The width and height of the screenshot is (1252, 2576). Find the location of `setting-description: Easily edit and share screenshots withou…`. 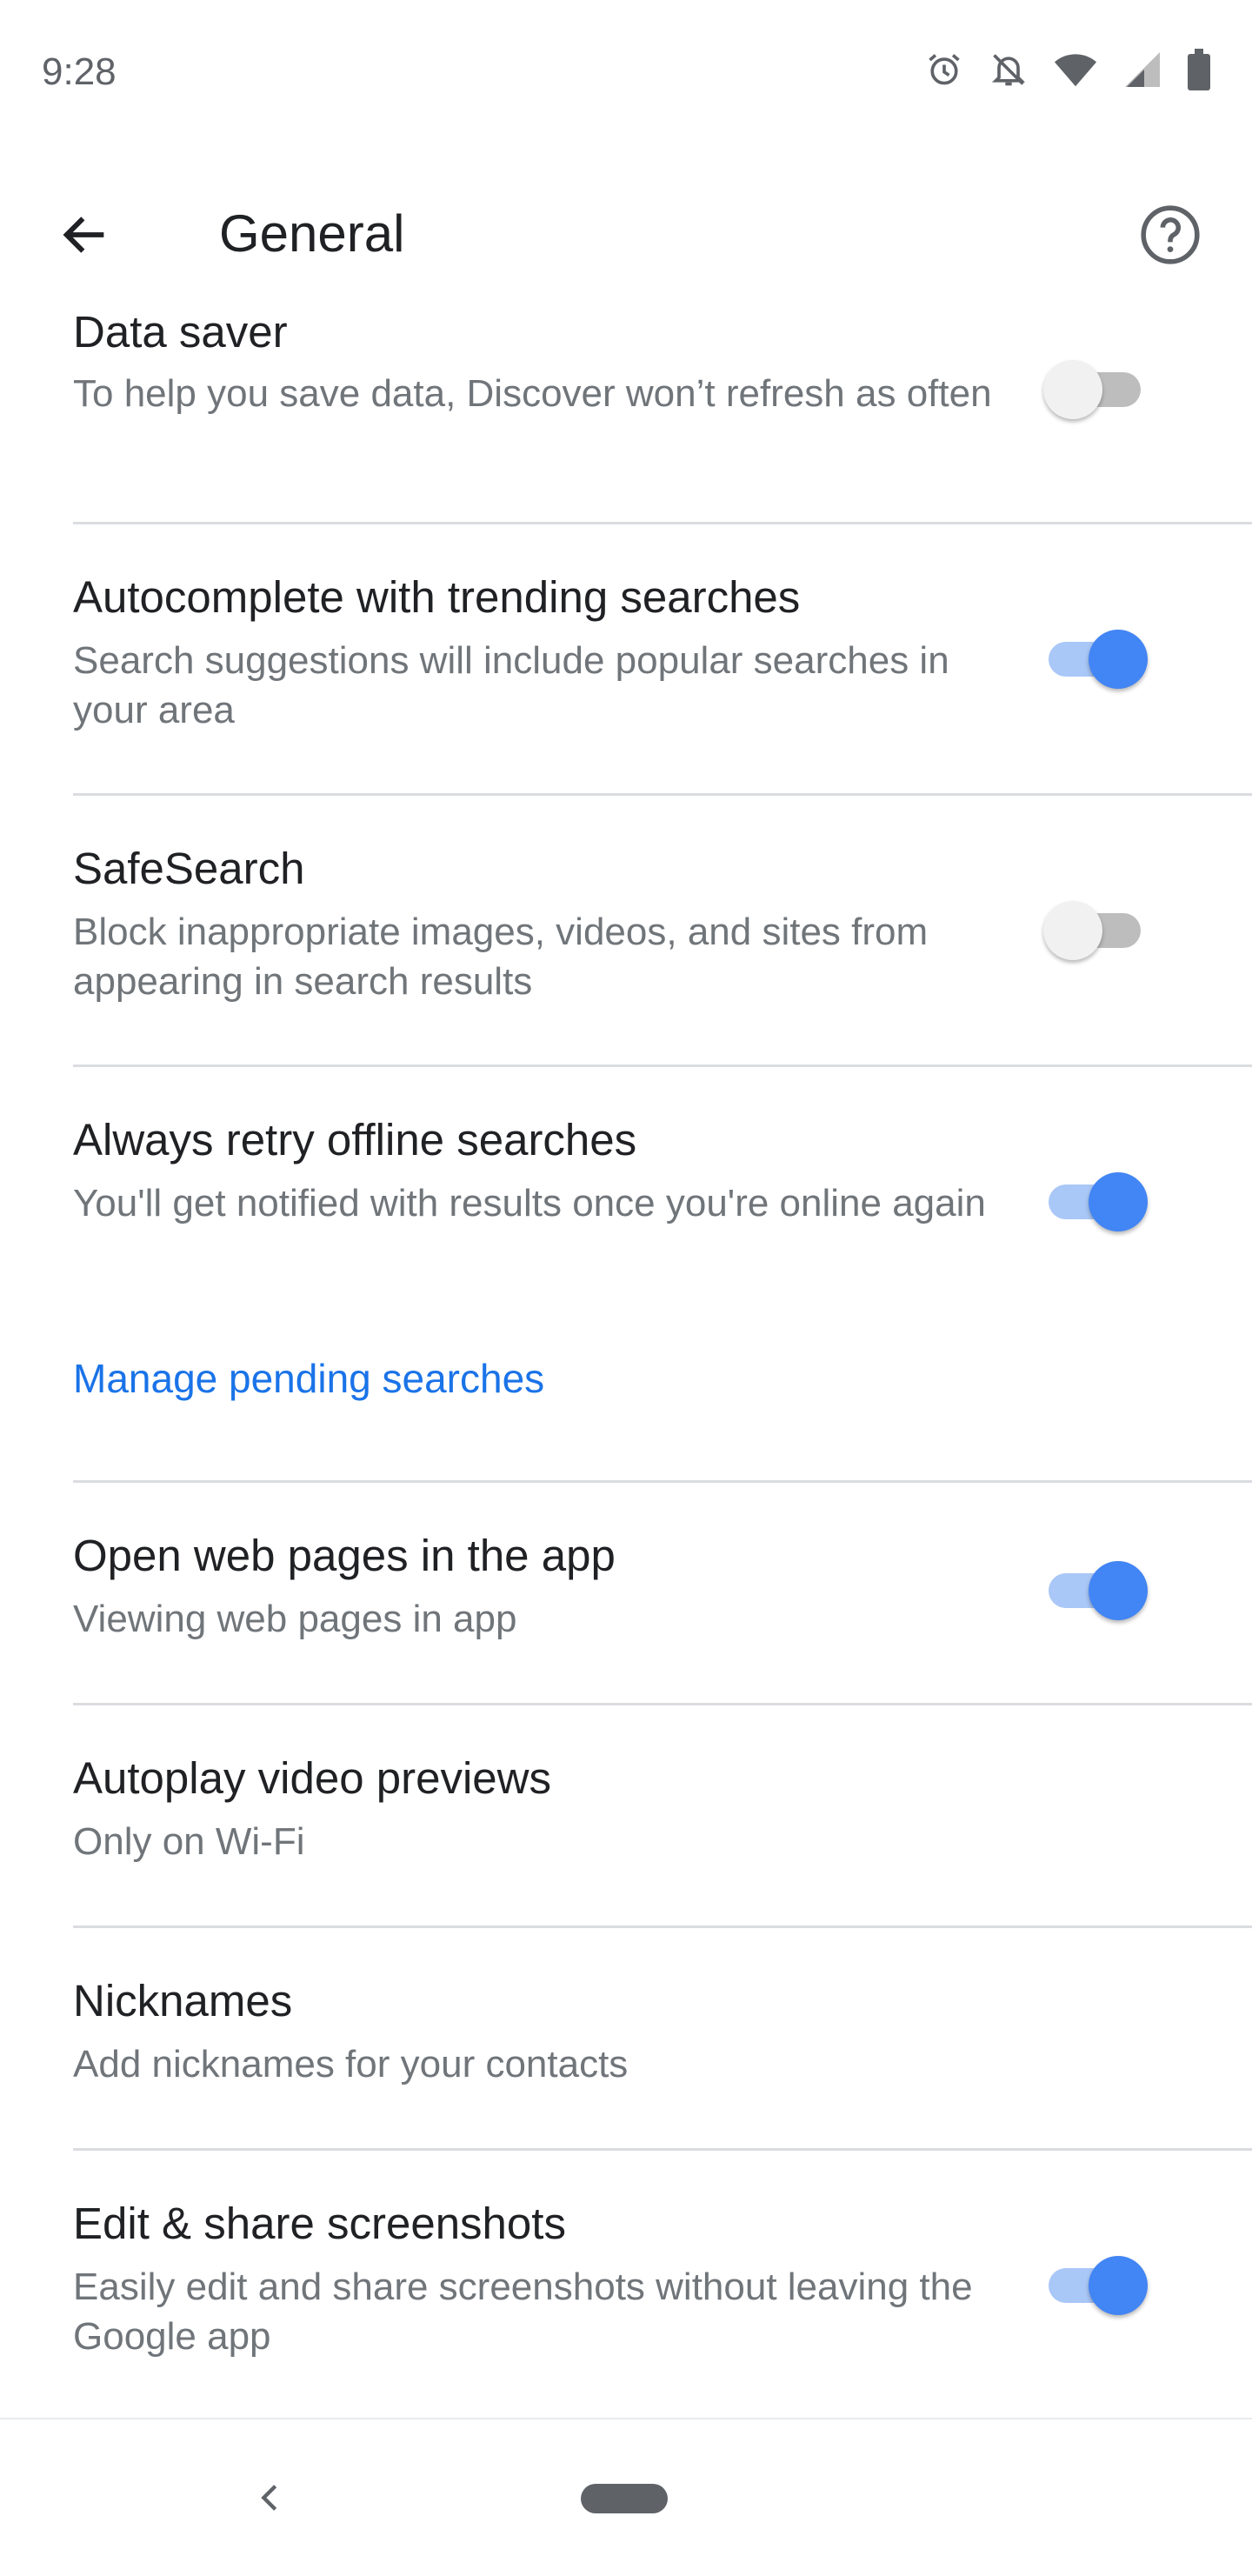

setting-description: Easily edit and share screenshots withou… is located at coordinates (523, 2312).